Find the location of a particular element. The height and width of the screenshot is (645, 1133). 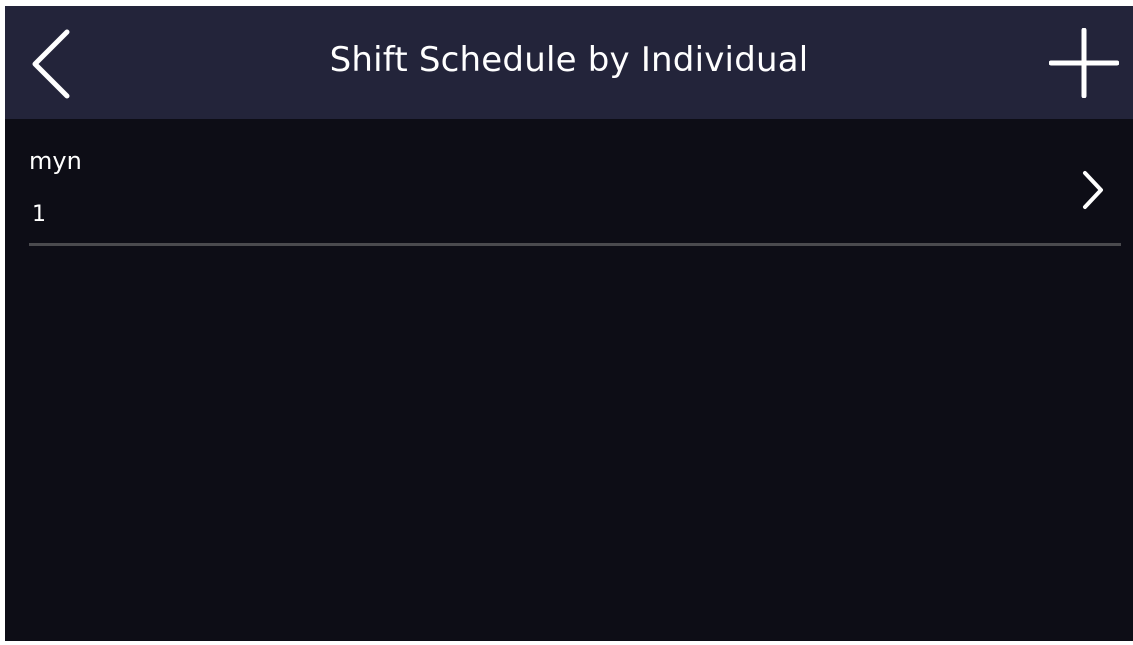

chevron-right-icon is located at coordinates (1093, 190).